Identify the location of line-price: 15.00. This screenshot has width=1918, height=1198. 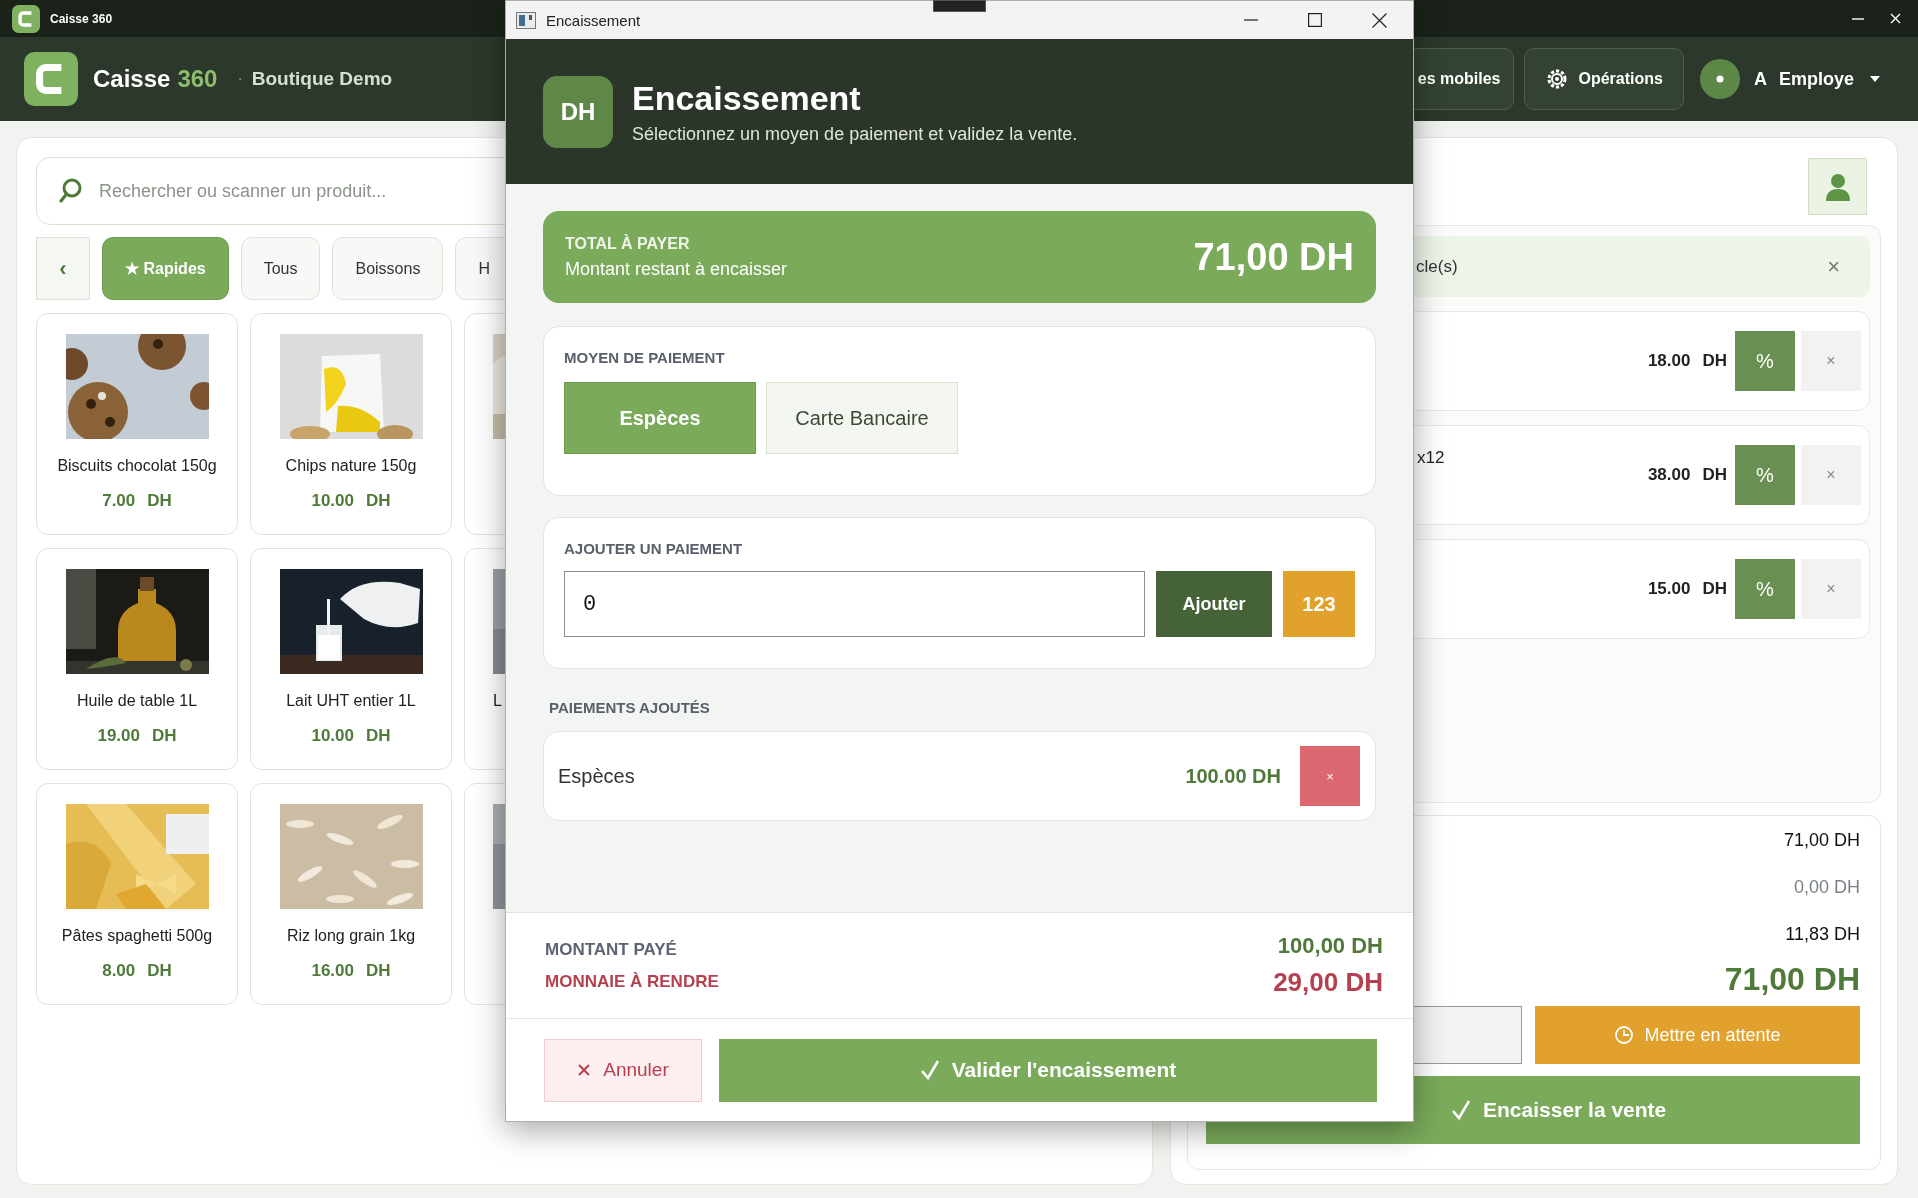
(1669, 589).